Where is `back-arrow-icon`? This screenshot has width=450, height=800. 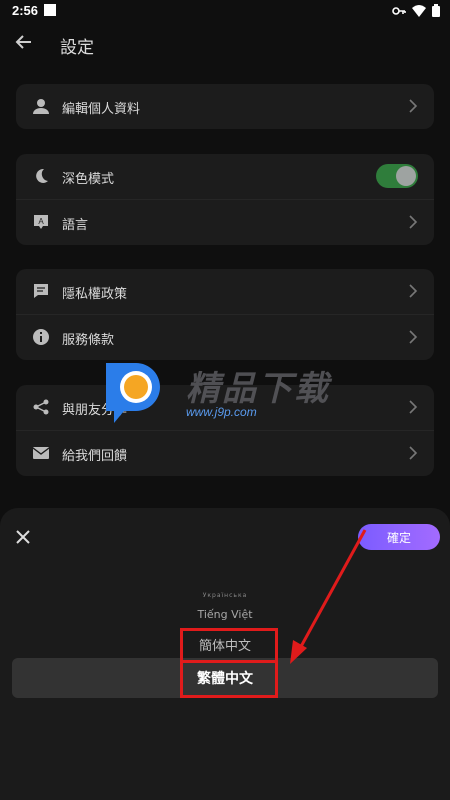
back-arrow-icon is located at coordinates (24, 42).